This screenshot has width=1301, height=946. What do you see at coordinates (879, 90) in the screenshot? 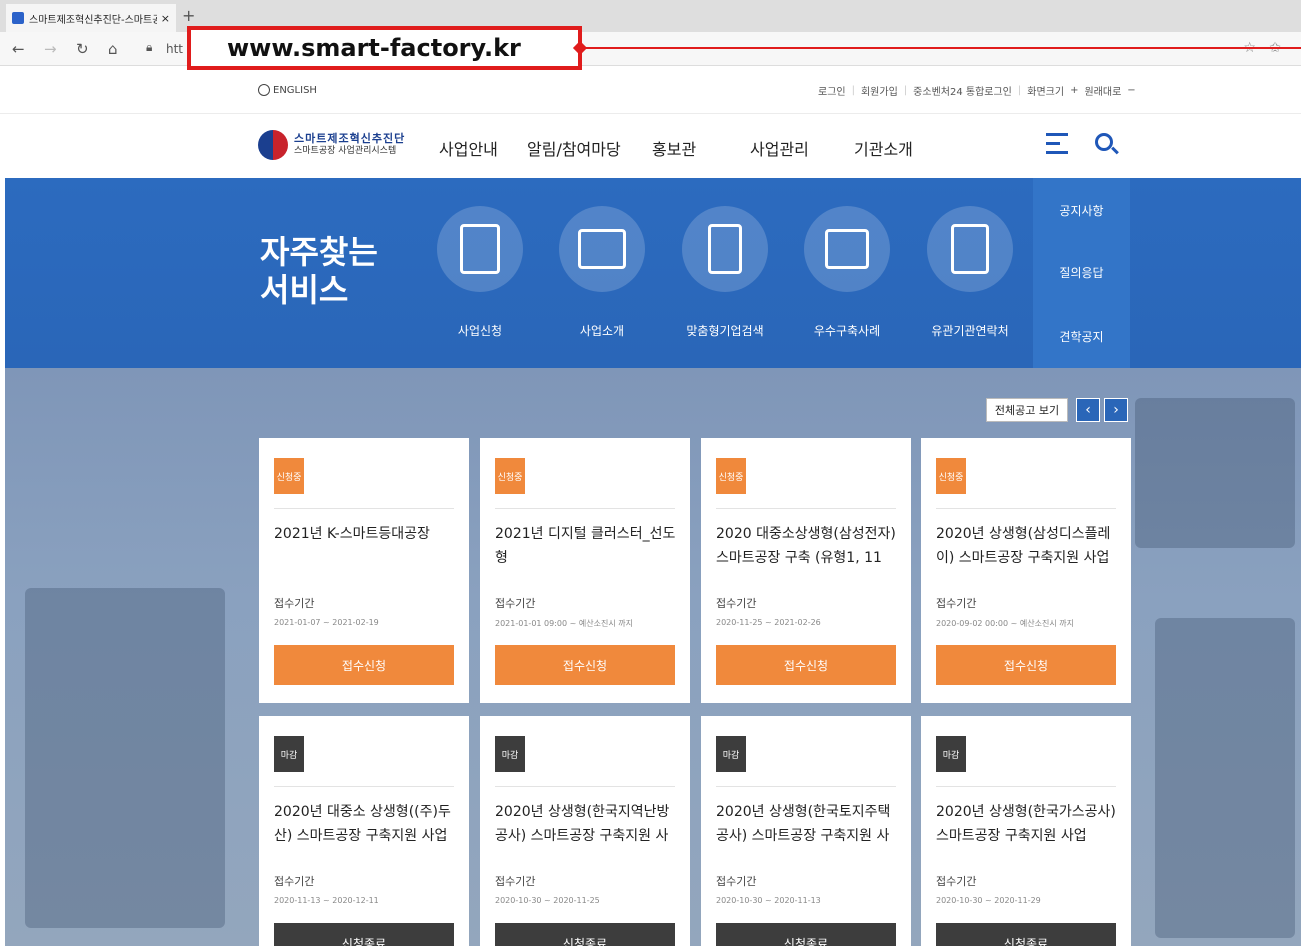
I see `signup-link: 회원가입` at bounding box center [879, 90].